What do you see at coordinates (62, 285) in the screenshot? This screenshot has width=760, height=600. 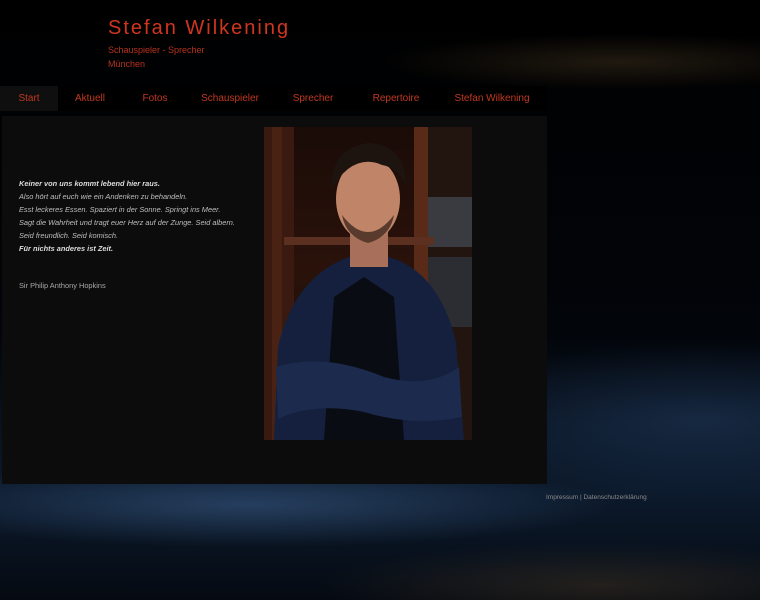 I see `quote-author: Sir Philip Anthony Hopkins` at bounding box center [62, 285].